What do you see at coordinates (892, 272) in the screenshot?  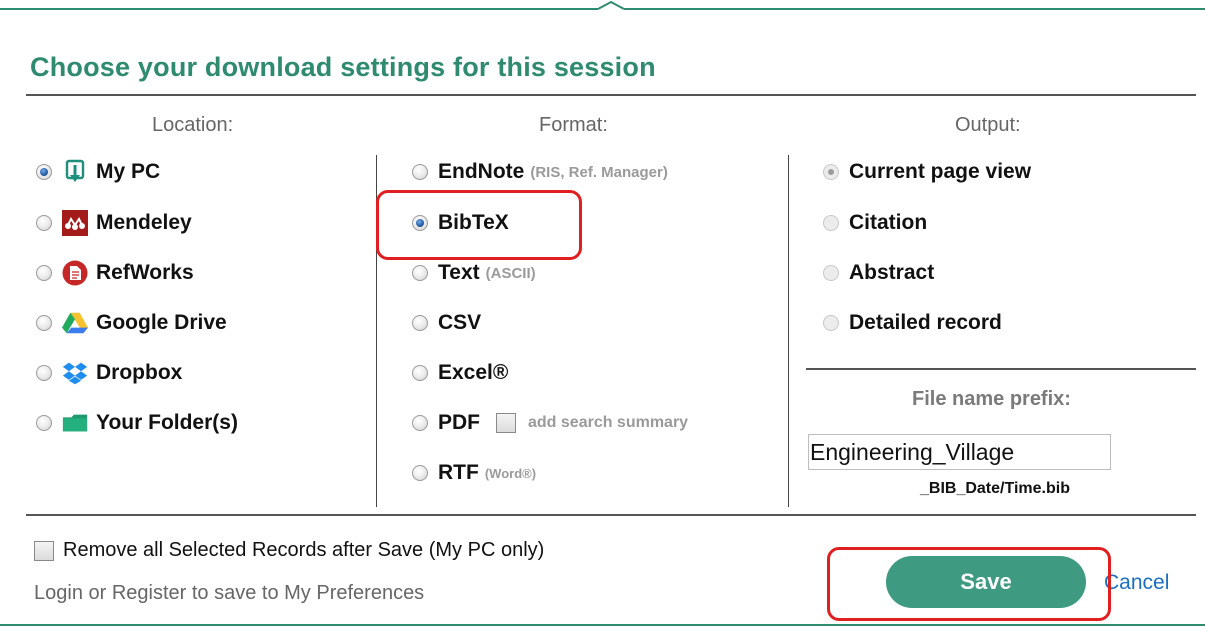 I see `output-label-abstract: Abstract` at bounding box center [892, 272].